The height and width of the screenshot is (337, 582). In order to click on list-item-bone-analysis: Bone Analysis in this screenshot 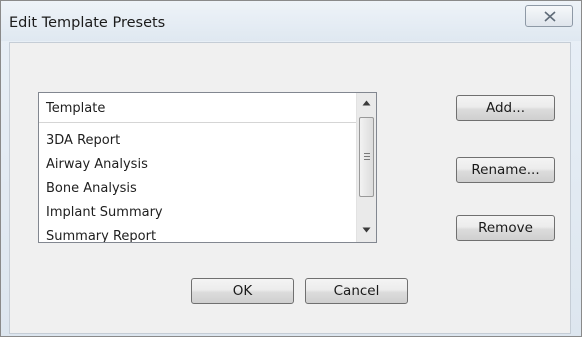, I will do `click(91, 188)`.